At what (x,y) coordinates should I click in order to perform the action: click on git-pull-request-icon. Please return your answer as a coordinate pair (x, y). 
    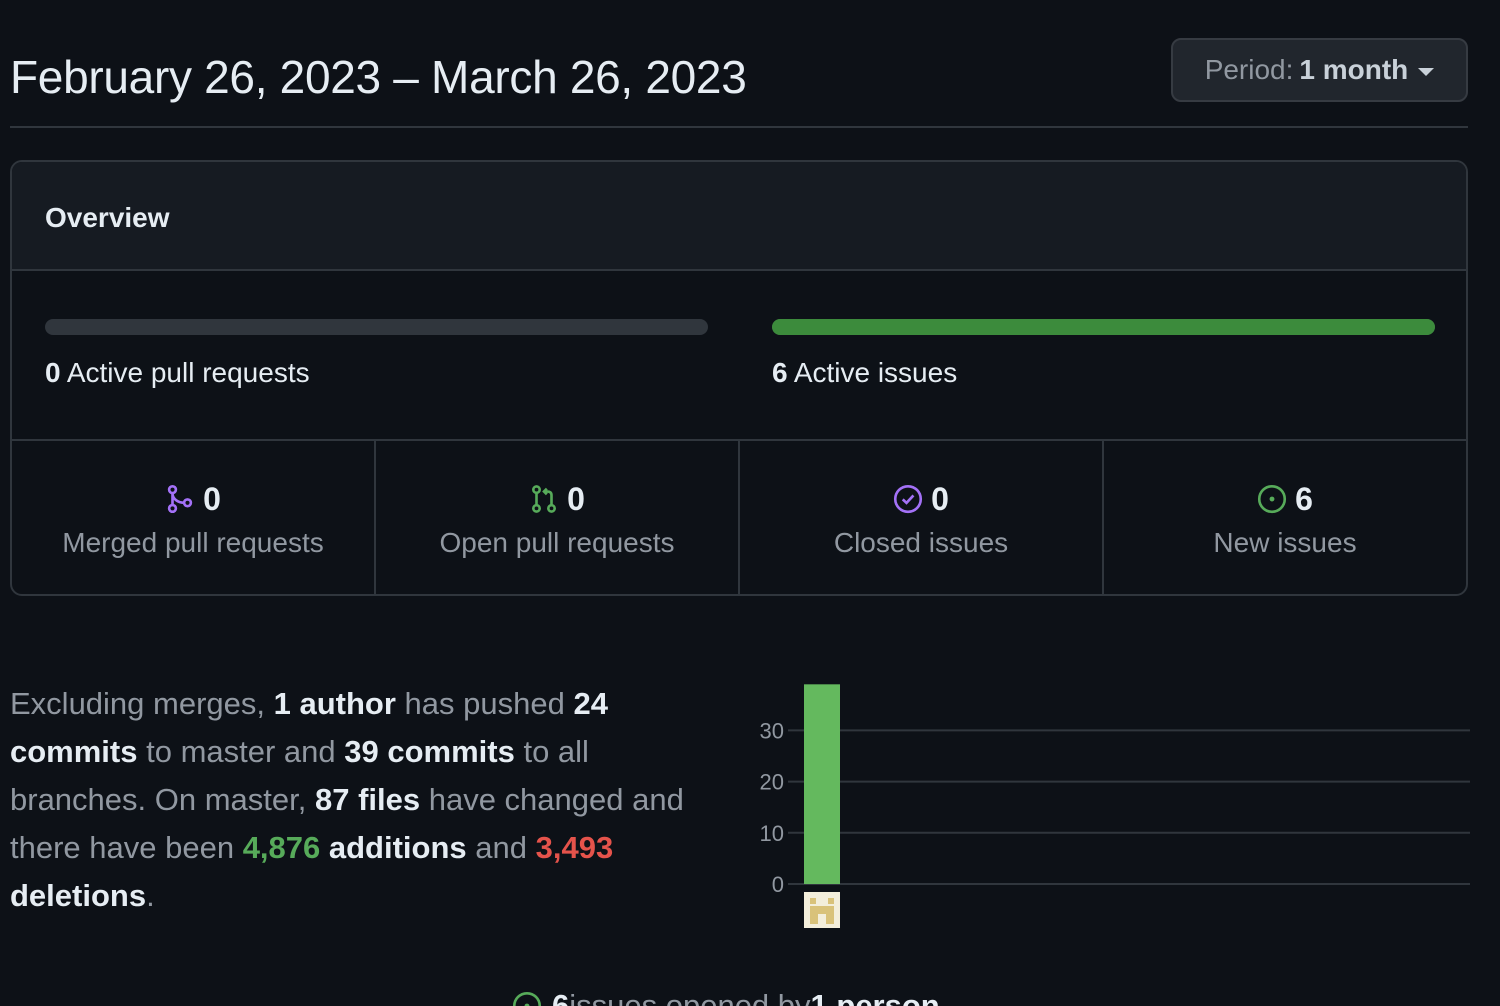
    Looking at the image, I should click on (544, 499).